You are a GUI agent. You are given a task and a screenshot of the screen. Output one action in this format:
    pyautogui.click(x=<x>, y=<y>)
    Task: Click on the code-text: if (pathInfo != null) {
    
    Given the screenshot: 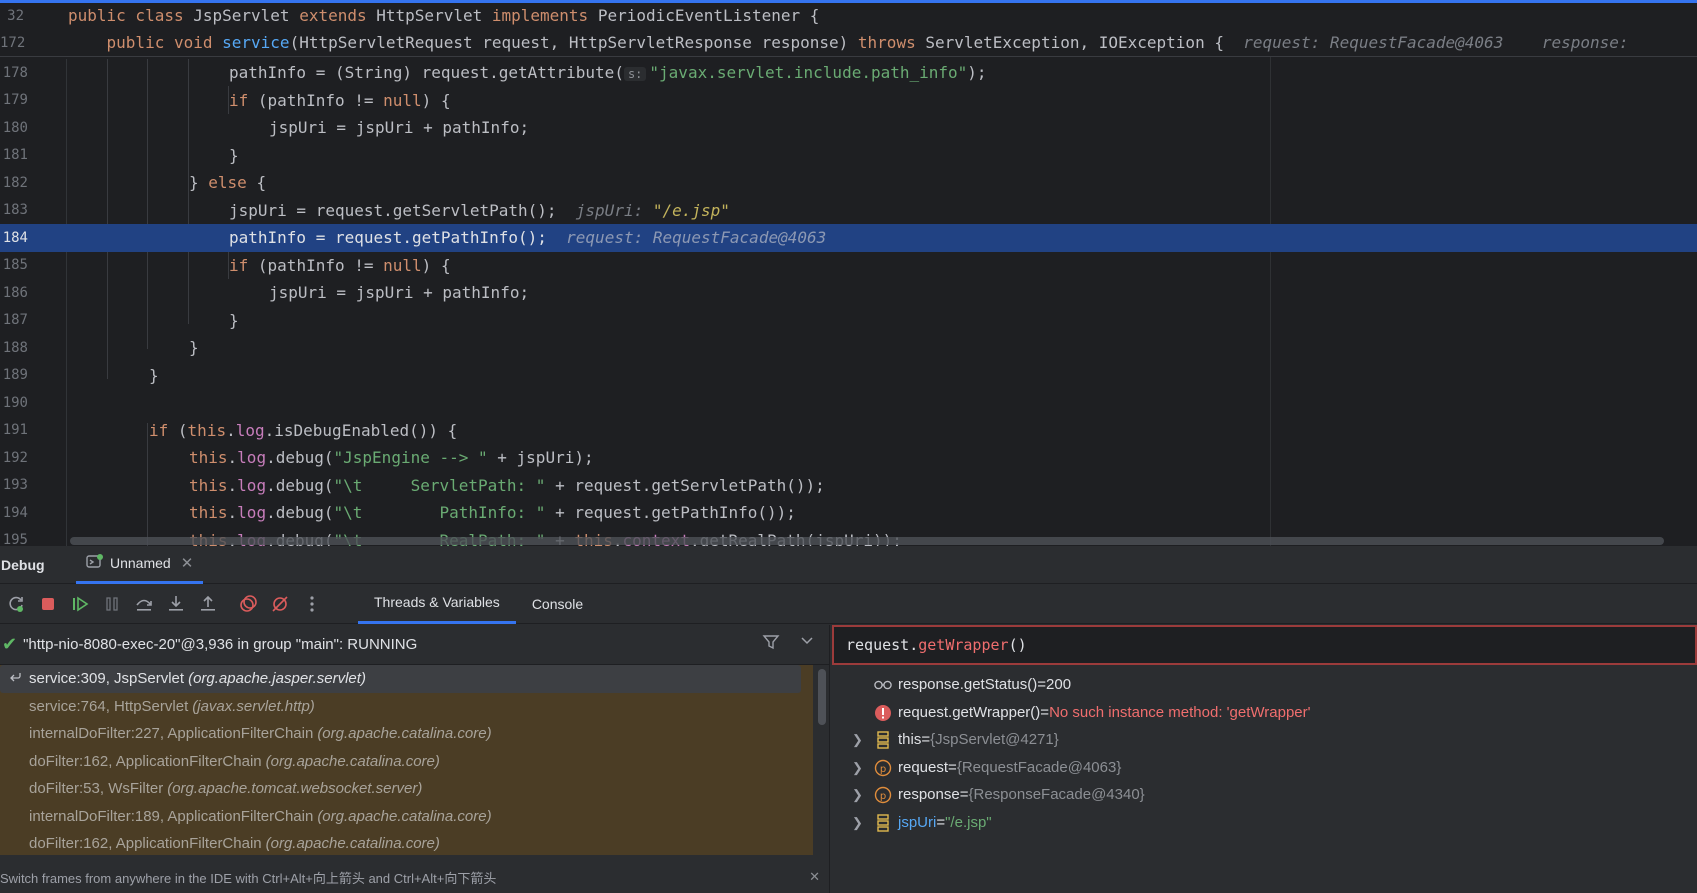 What is the action you would take?
    pyautogui.click(x=340, y=265)
    